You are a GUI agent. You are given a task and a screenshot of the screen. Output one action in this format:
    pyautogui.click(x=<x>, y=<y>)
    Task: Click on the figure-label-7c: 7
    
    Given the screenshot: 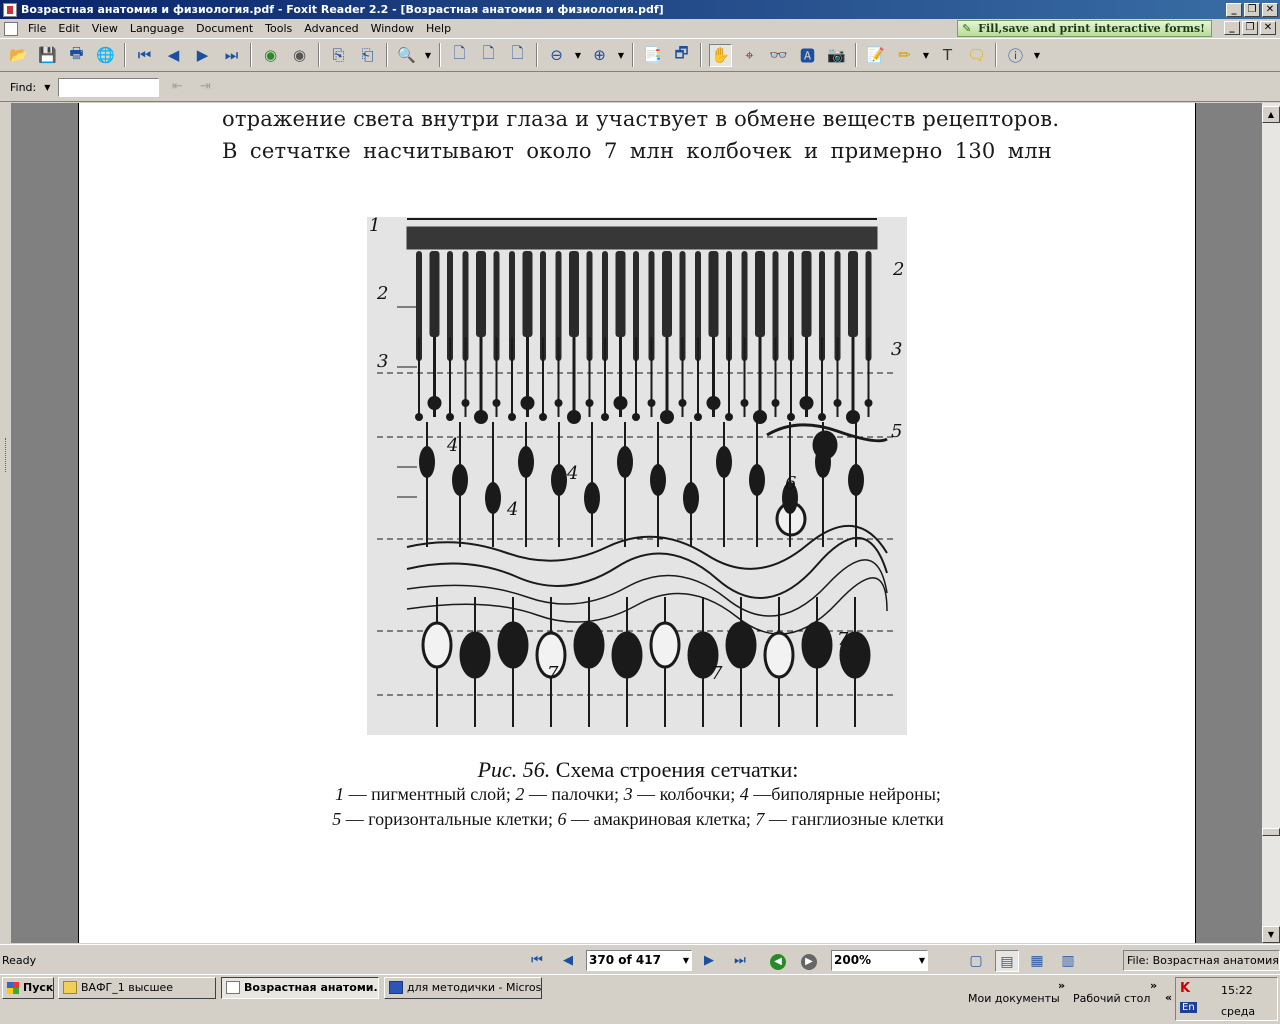 What is the action you would take?
    pyautogui.click(x=843, y=639)
    